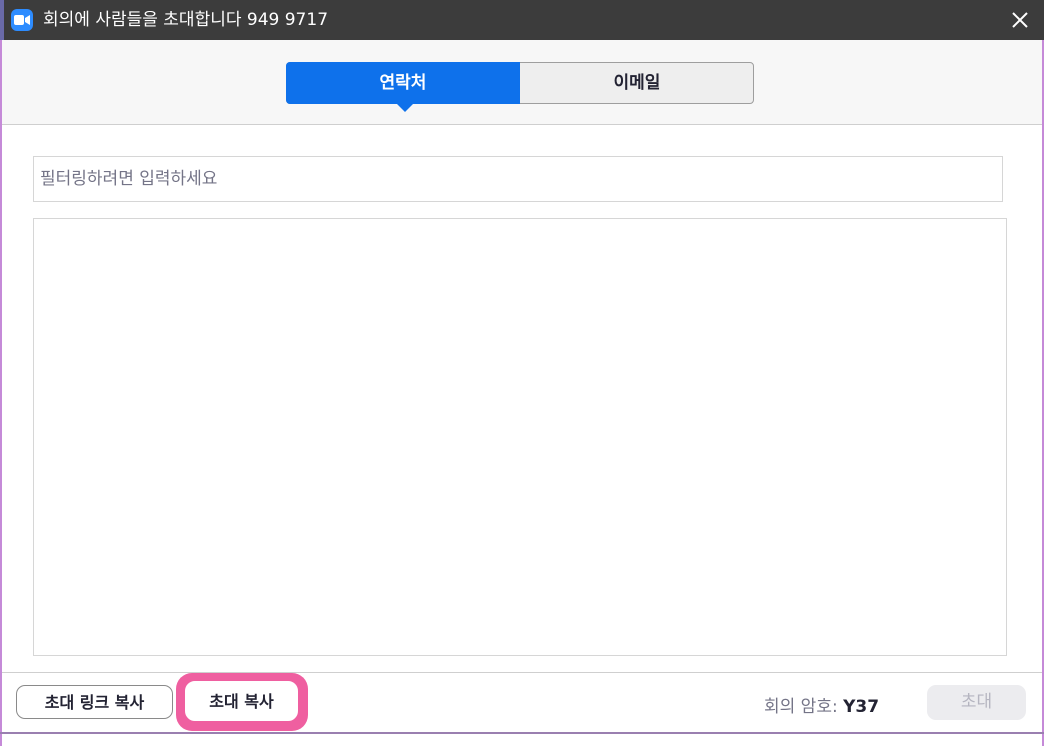  What do you see at coordinates (405, 108) in the screenshot?
I see `selected-tab-pointer` at bounding box center [405, 108].